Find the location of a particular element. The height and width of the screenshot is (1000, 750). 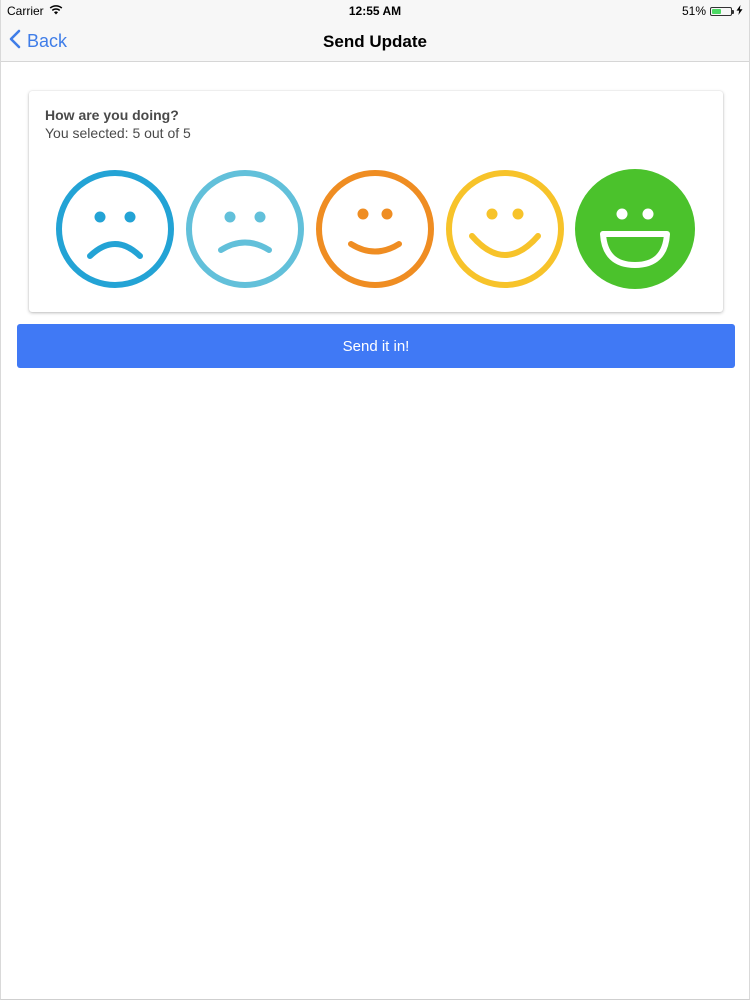

status-bar: Carrier 12:55 AM 51% is located at coordinates (375, 11).